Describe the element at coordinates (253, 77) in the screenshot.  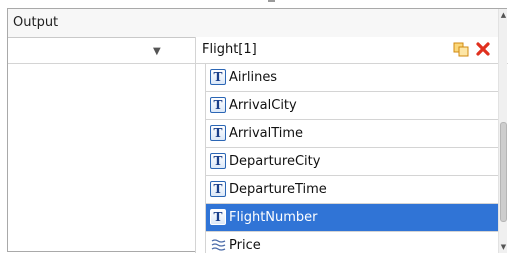
I see `list-item-label: Airlines` at that location.